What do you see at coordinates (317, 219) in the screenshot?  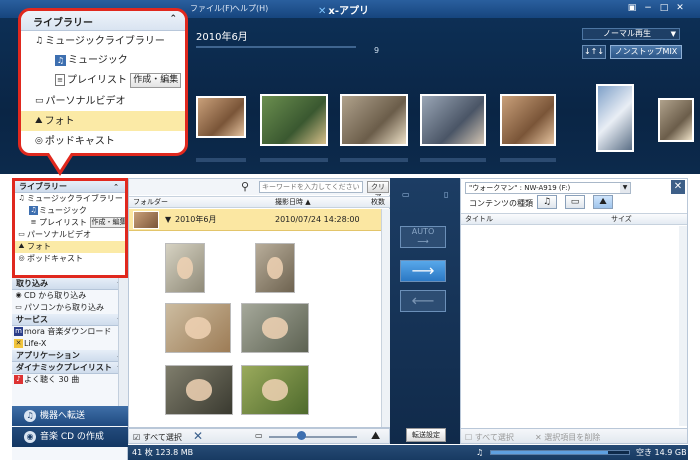 I see `folder-date: 2010/07/24 14:28:00` at bounding box center [317, 219].